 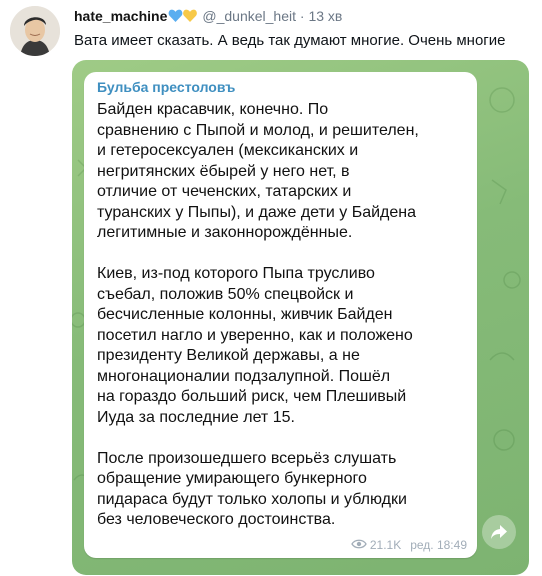 I want to click on share-arrow-icon, so click(x=499, y=532).